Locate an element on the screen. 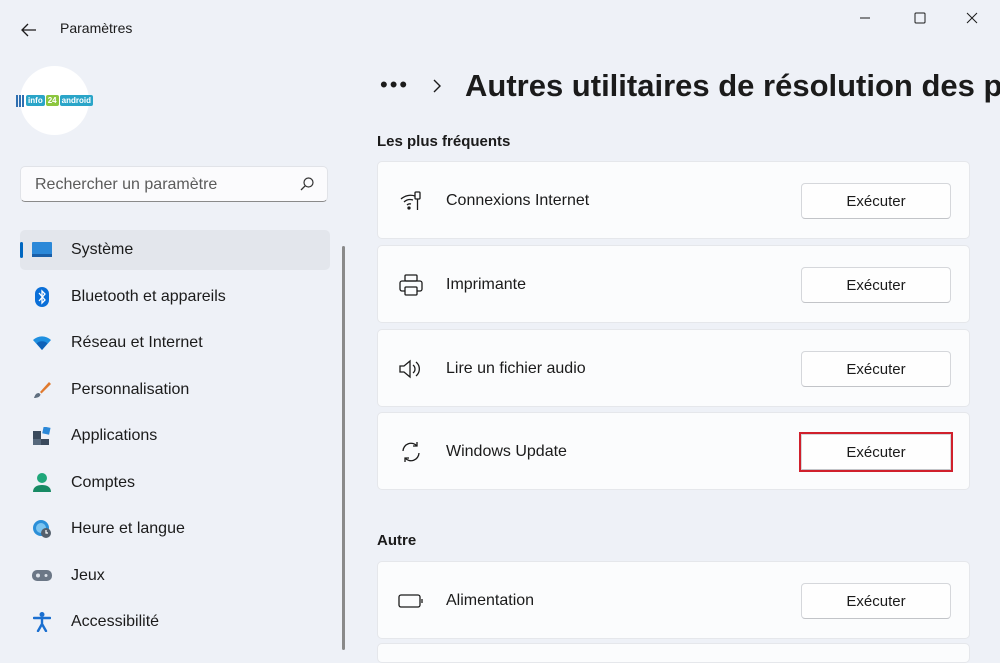 This screenshot has width=1000, height=663. search-icon is located at coordinates (307, 184).